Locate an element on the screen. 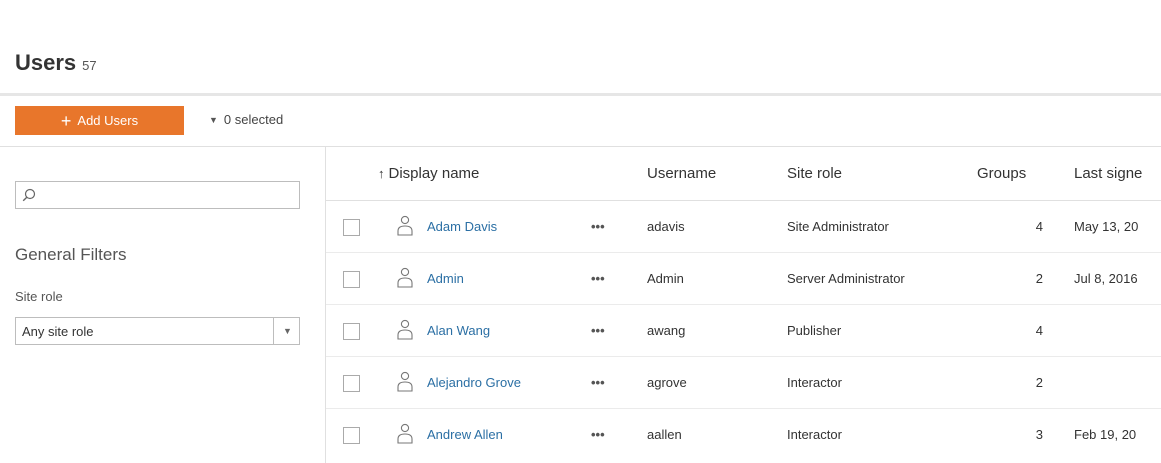  display-name-link: Alan Wang is located at coordinates (458, 330).